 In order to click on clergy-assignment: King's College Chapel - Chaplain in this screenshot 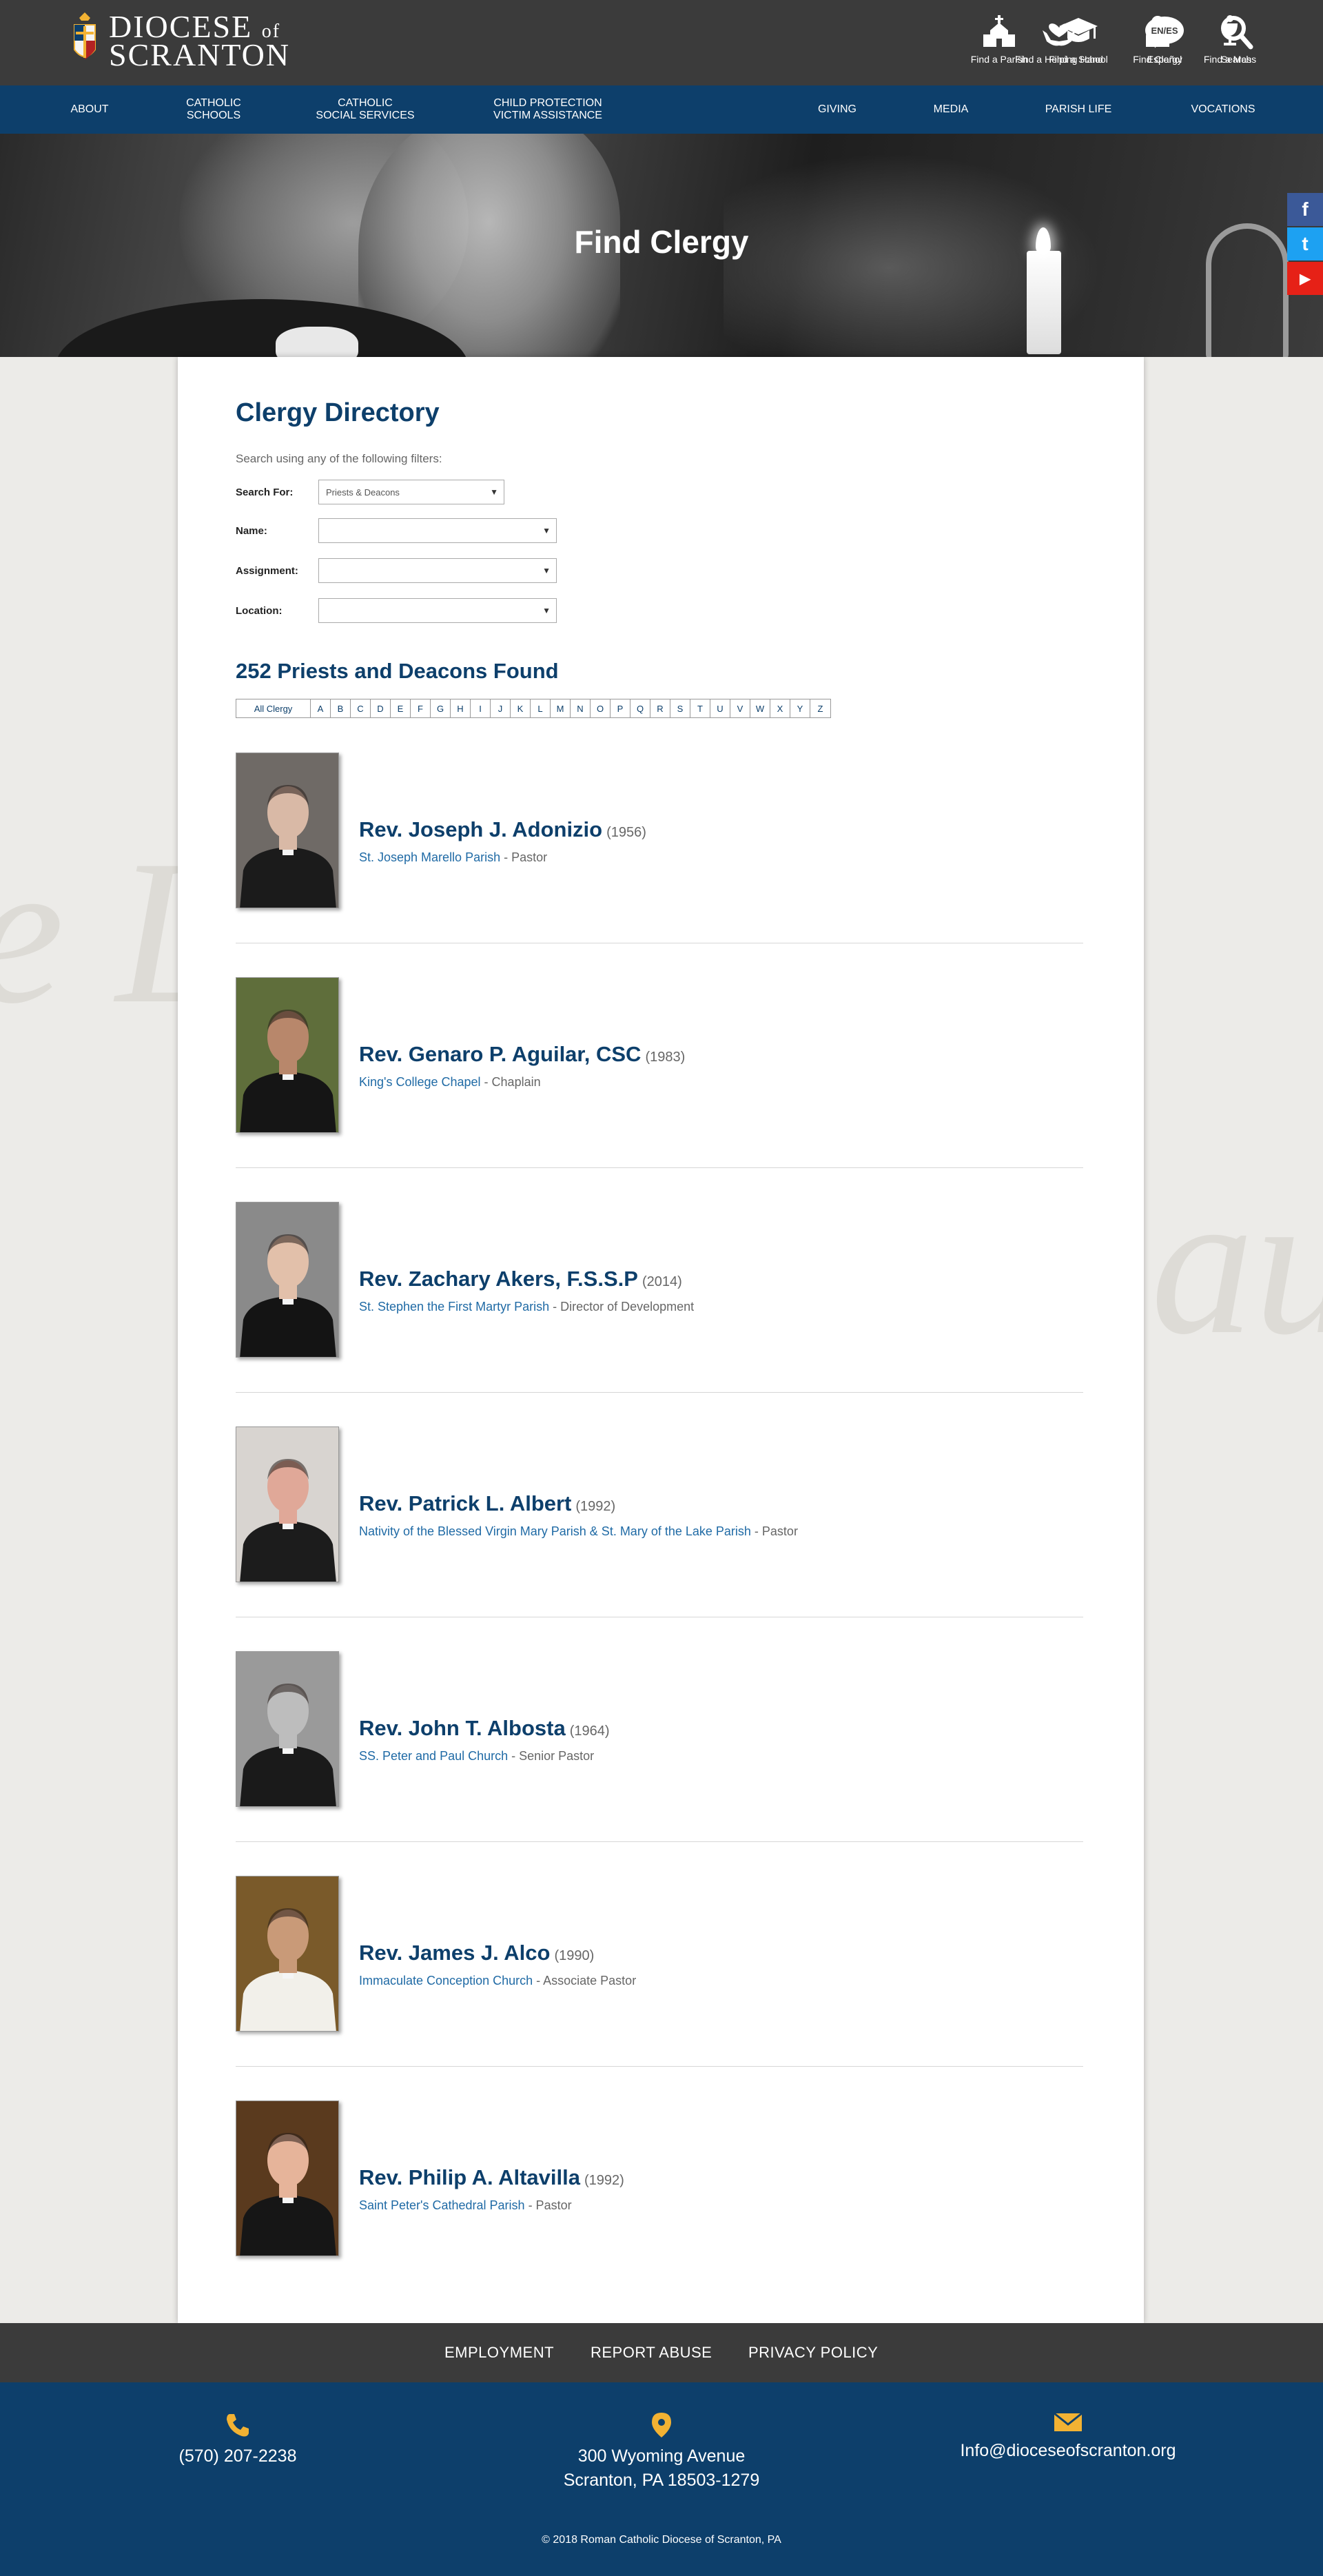, I will do `click(450, 1082)`.